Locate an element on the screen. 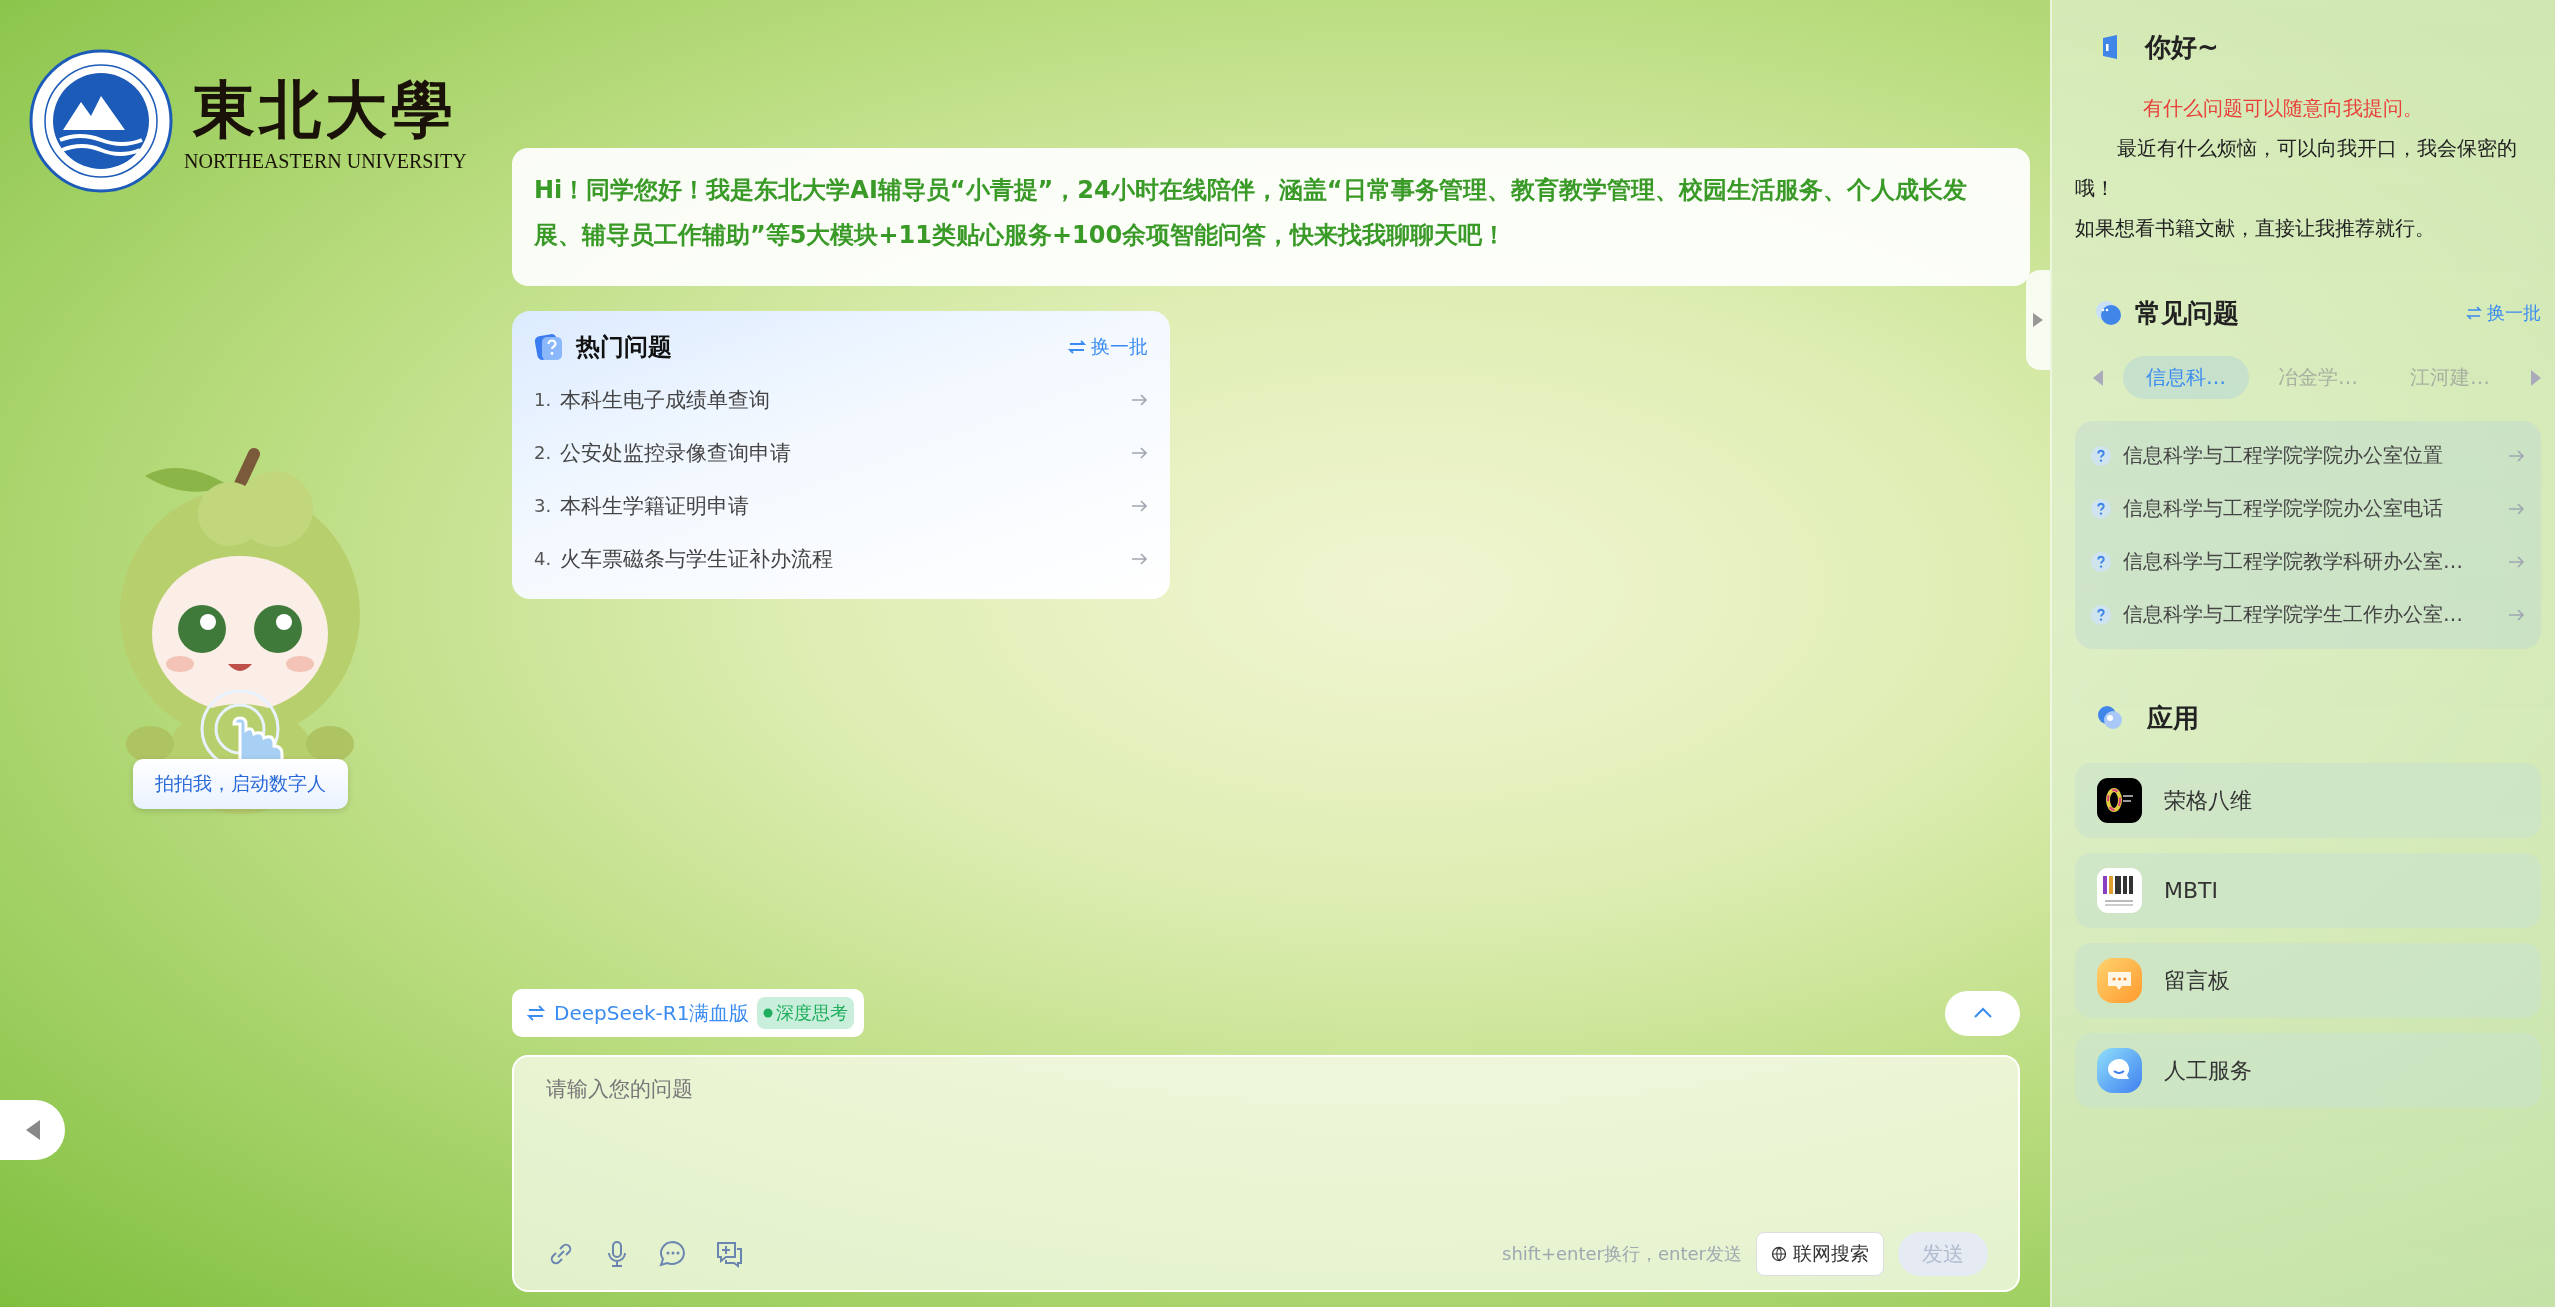 Image resolution: width=2555 pixels, height=1307 pixels. app-item: MBTI is located at coordinates (2308, 890).